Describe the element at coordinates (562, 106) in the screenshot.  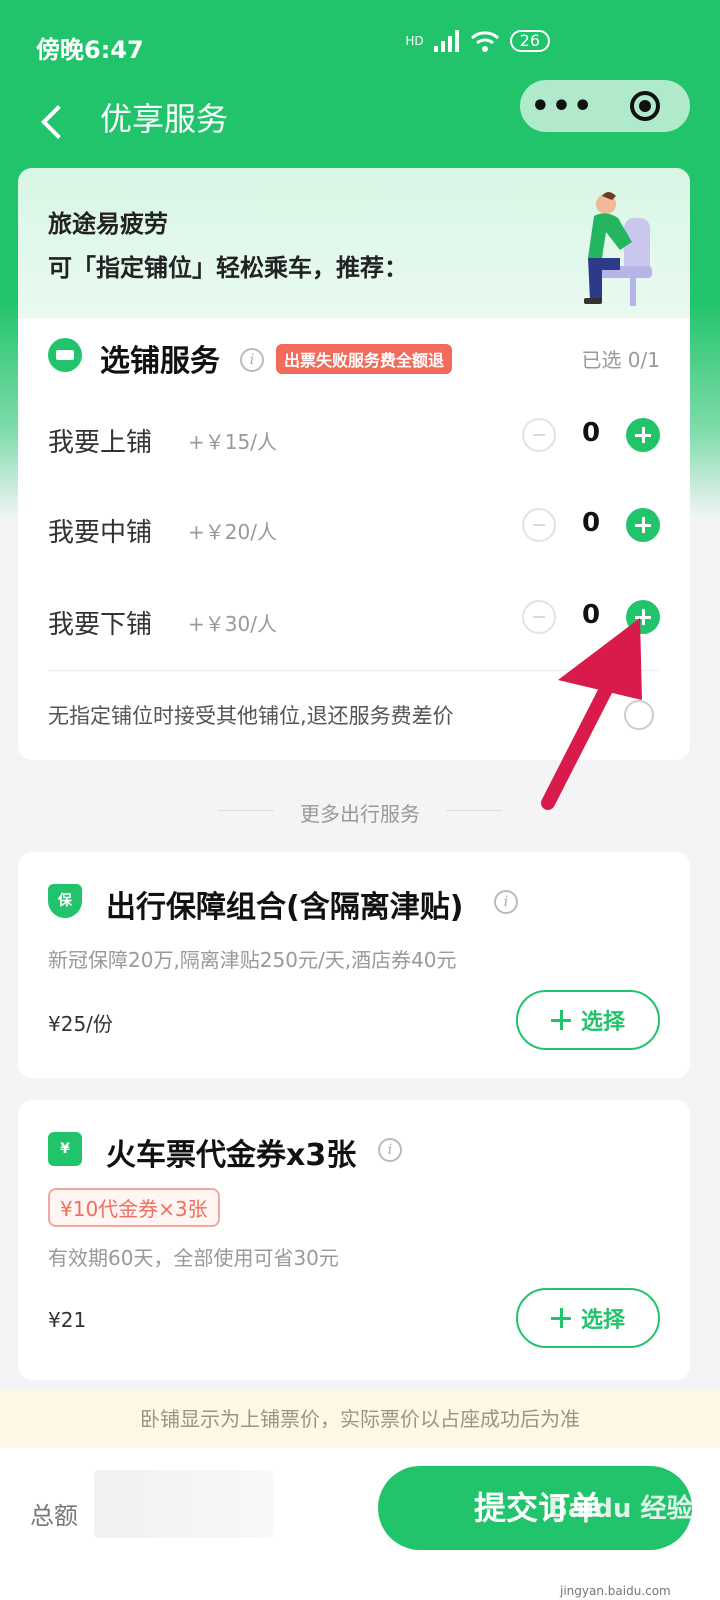
I see `more-icon: •••` at that location.